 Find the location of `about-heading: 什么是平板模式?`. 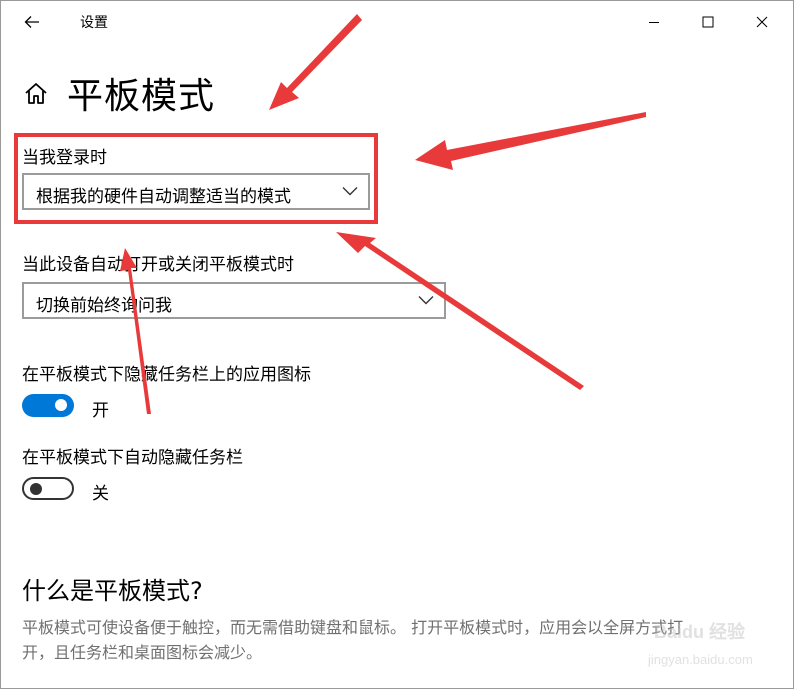

about-heading: 什么是平板模式? is located at coordinates (112, 591).